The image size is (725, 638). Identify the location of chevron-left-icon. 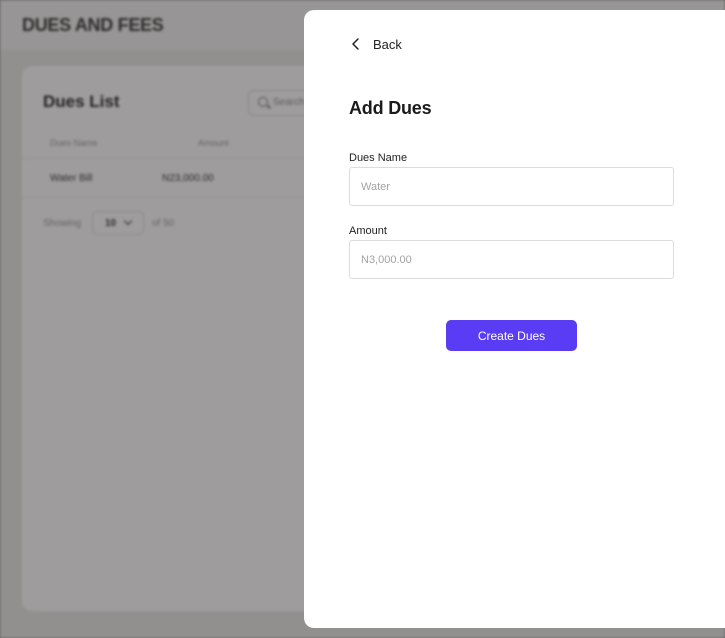
(355, 44).